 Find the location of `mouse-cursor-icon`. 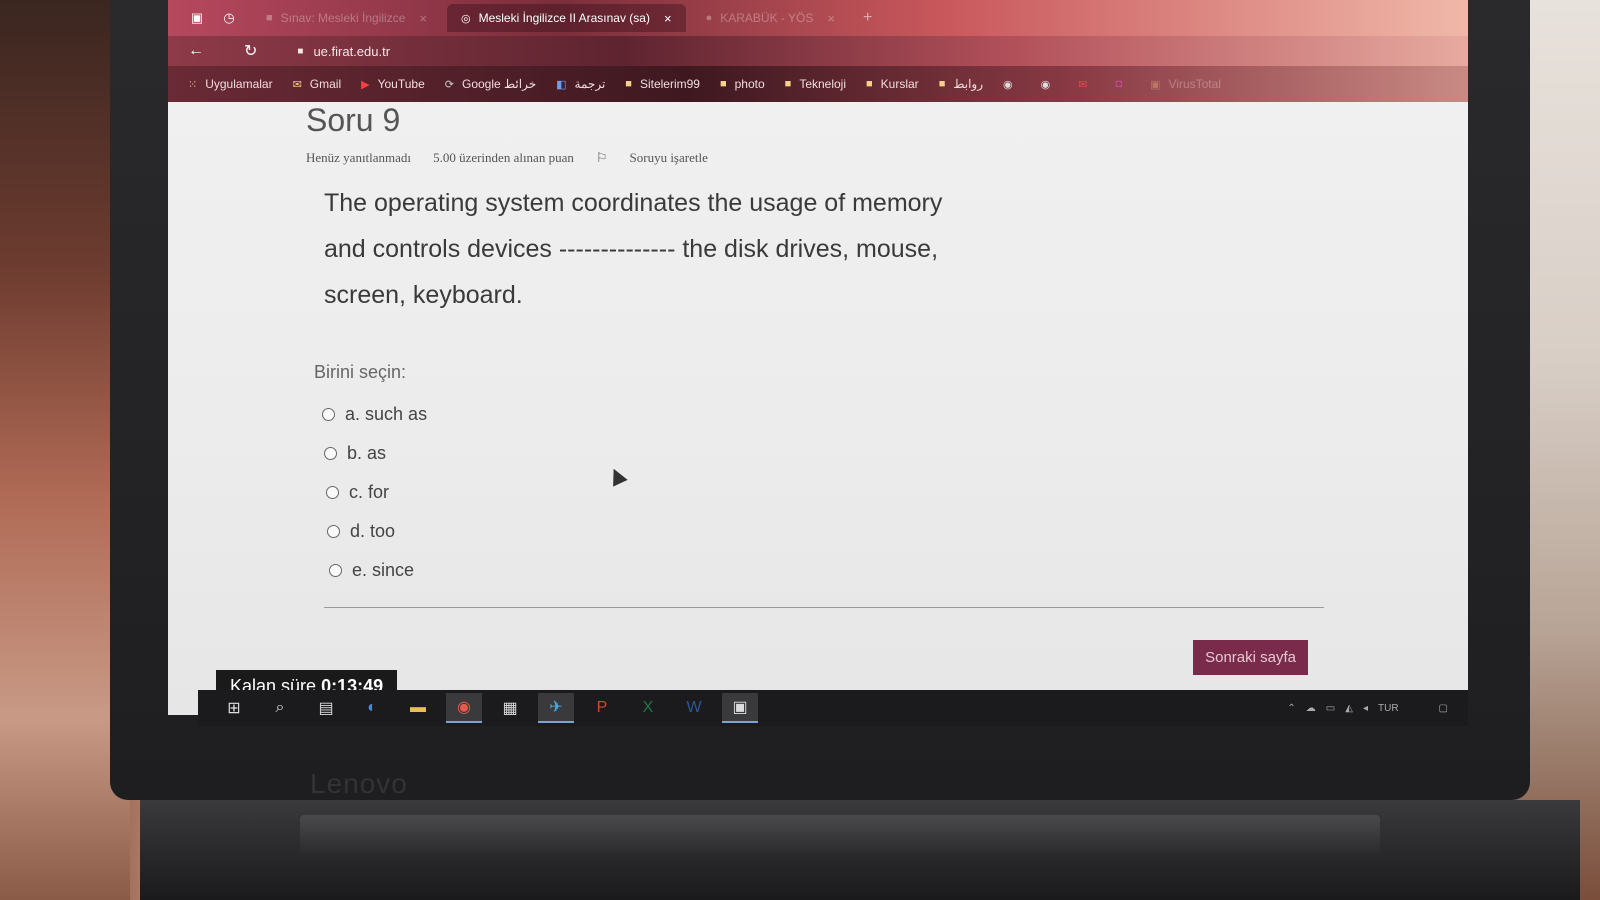

mouse-cursor-icon is located at coordinates (617, 476).